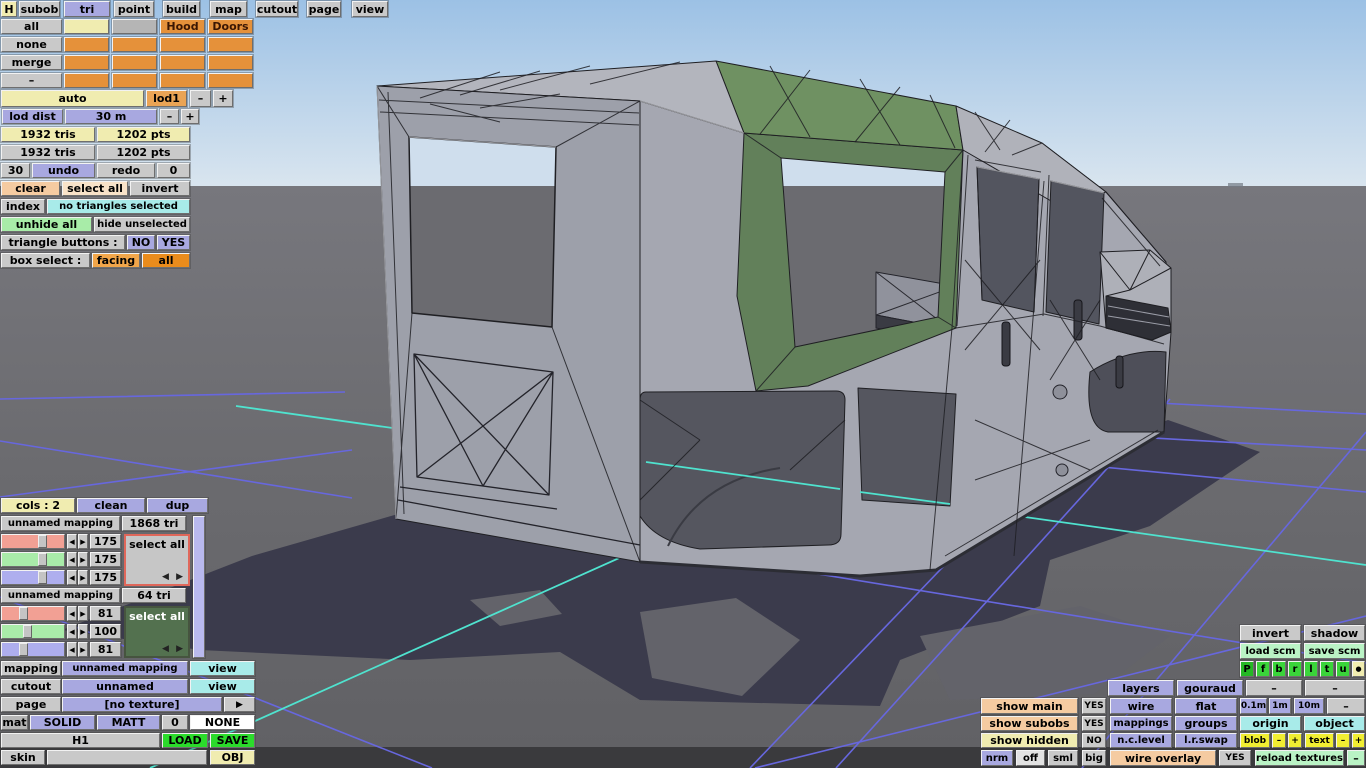 Image resolution: width=1366 pixels, height=768 pixels. Describe the element at coordinates (125, 686) in the screenshot. I see `cutout-current-name: unnamed` at that location.